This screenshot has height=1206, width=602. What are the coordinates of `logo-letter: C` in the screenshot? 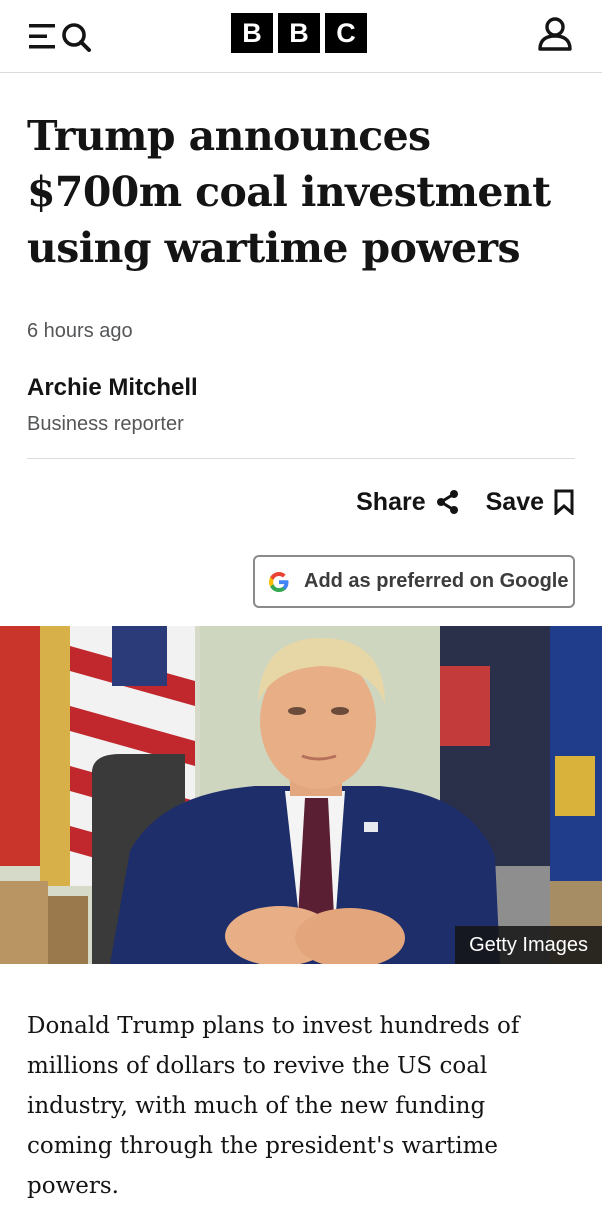 It's located at (346, 33).